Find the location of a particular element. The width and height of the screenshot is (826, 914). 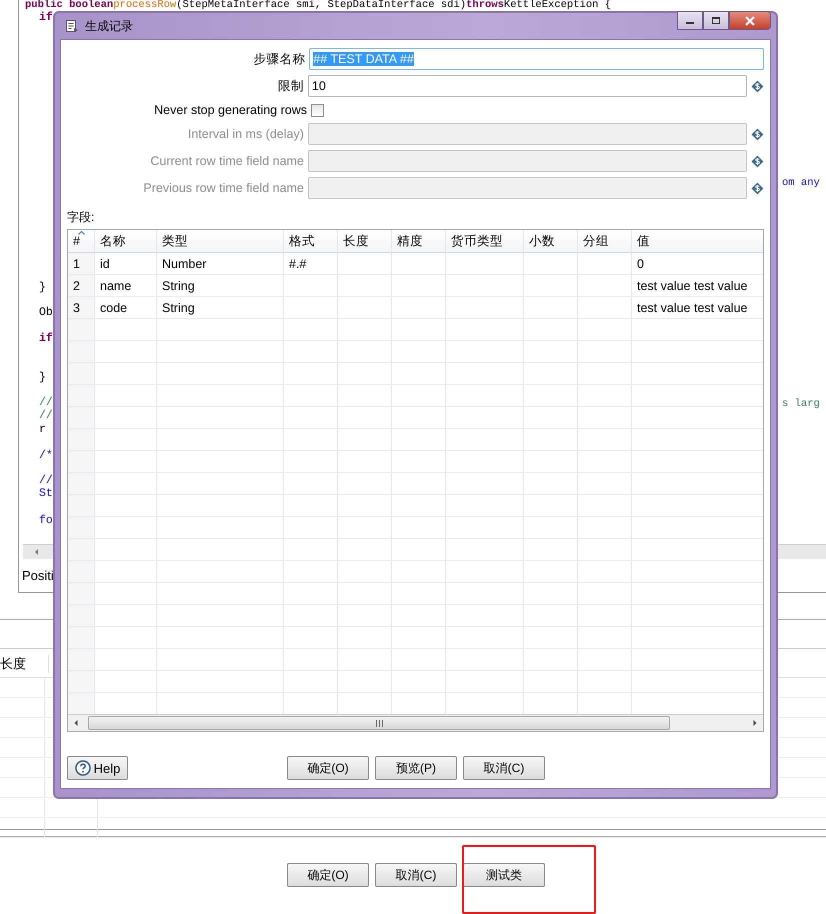

column-header: 名称 is located at coordinates (126, 241).